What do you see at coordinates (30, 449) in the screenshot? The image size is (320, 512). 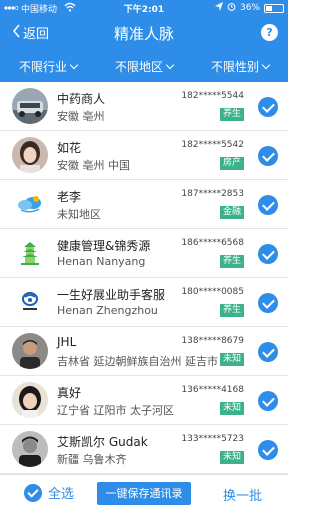 I see `bw-man-avatar` at bounding box center [30, 449].